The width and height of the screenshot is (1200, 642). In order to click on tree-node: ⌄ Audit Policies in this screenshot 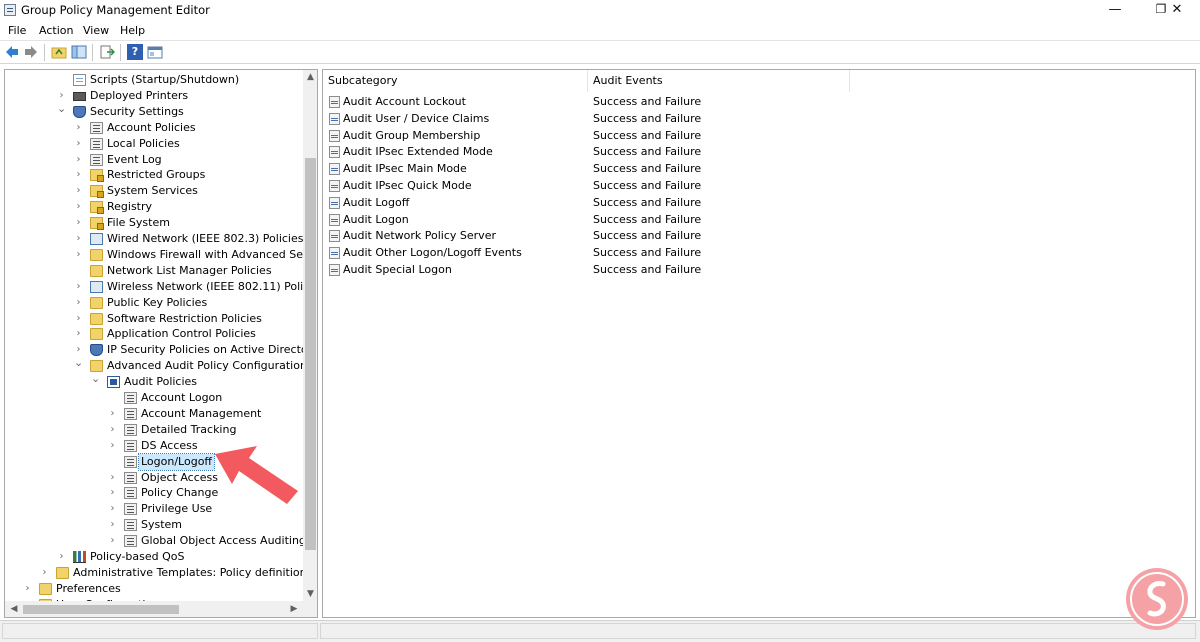, I will do `click(154, 380)`.